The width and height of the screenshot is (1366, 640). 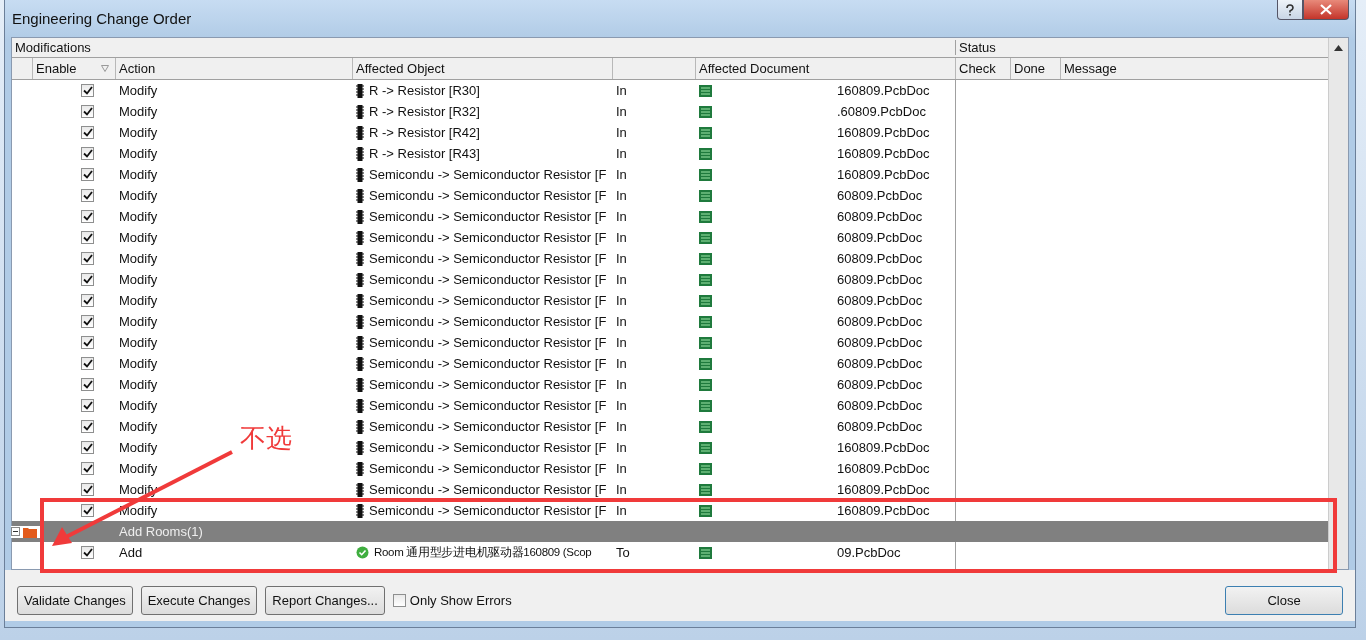 What do you see at coordinates (399, 600) in the screenshot?
I see `checkbox` at bounding box center [399, 600].